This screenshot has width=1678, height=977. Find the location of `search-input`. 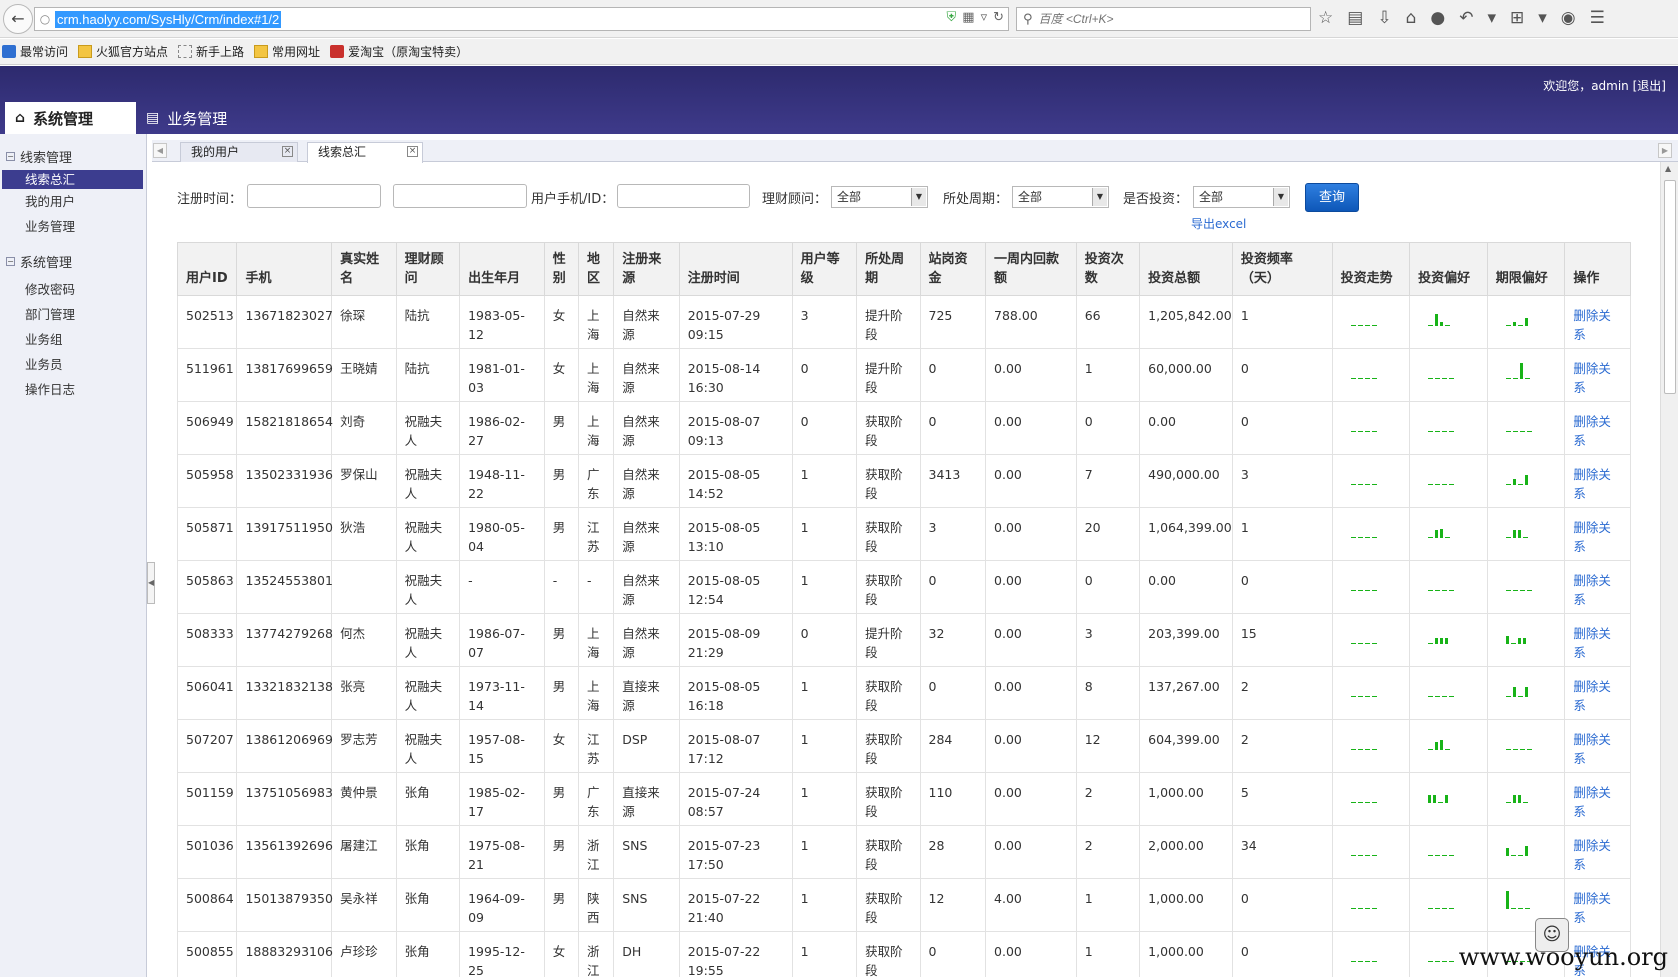

search-input is located at coordinates (1168, 19).